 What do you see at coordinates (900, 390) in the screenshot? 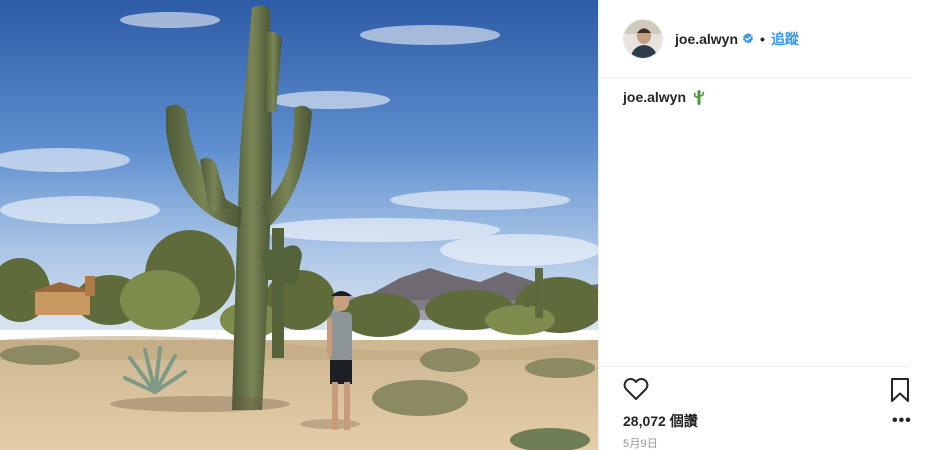
I see `bookmark-icon` at bounding box center [900, 390].